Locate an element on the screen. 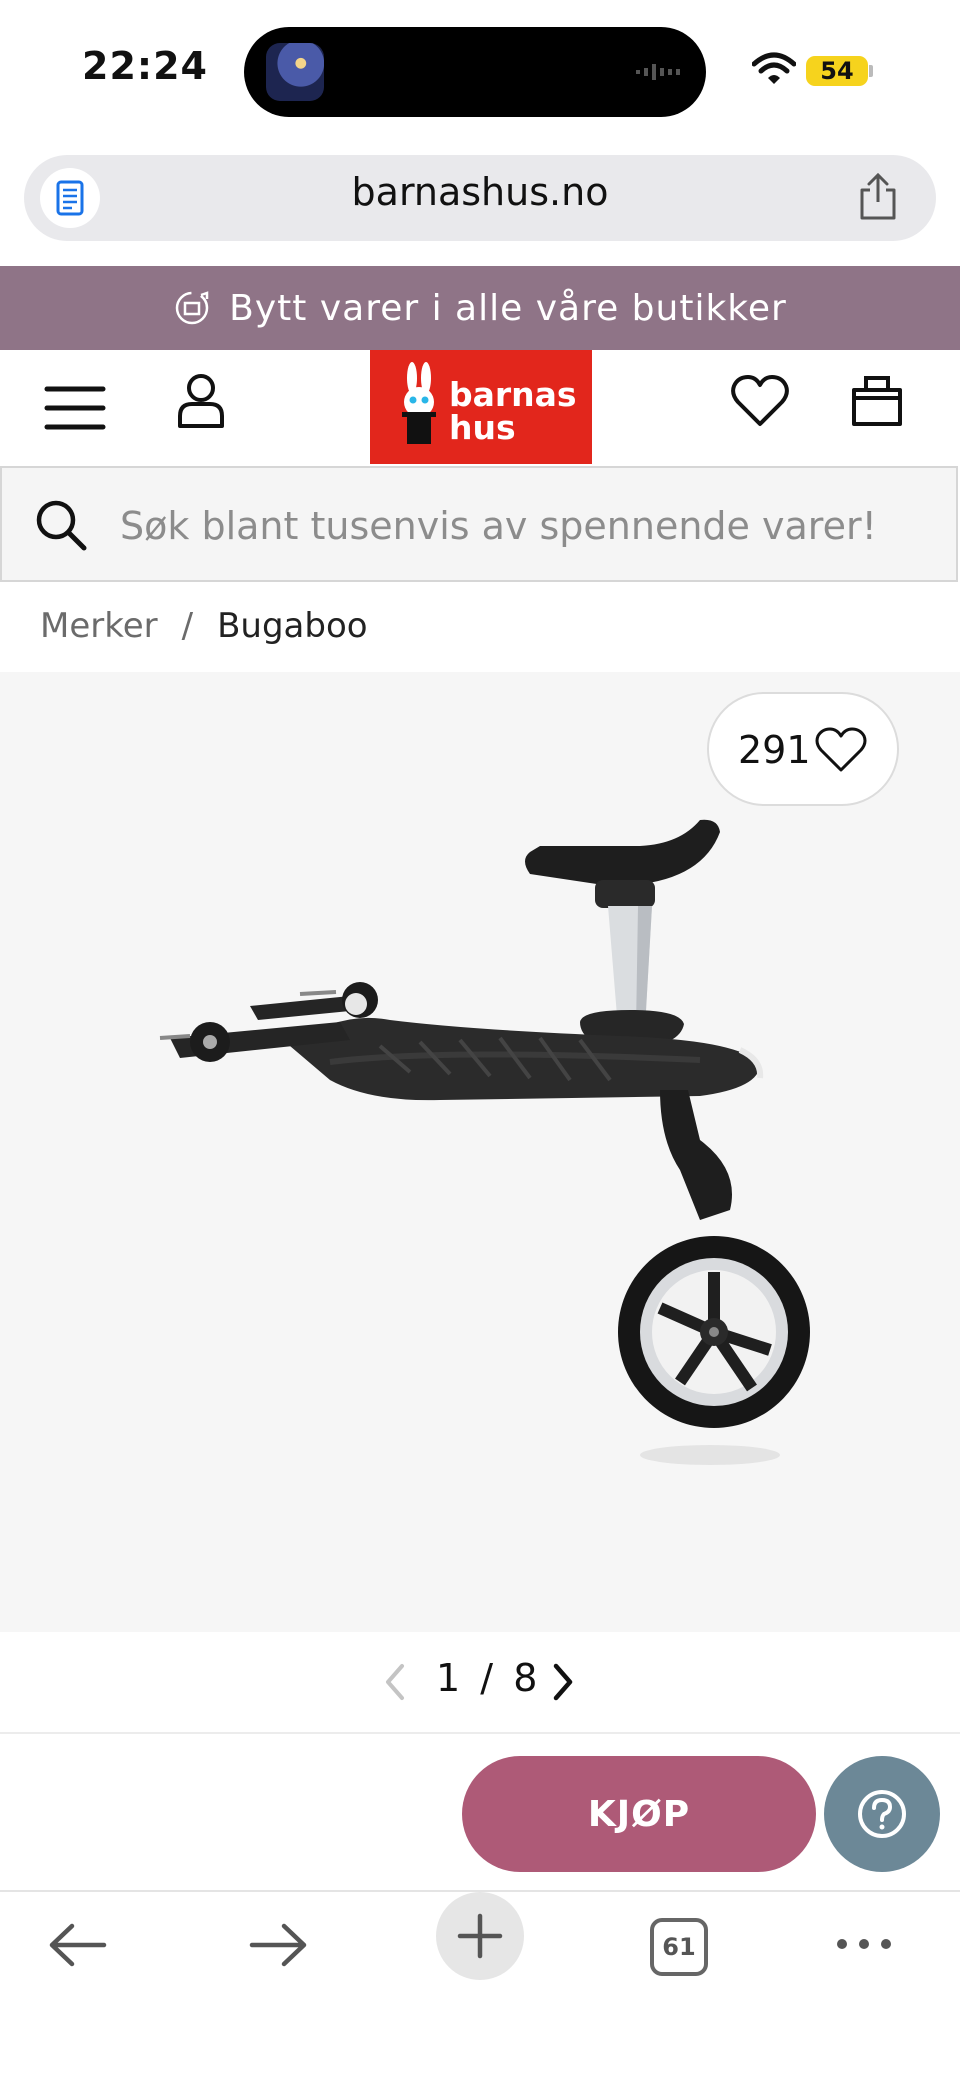  favorite-heart-icon is located at coordinates (841, 749).